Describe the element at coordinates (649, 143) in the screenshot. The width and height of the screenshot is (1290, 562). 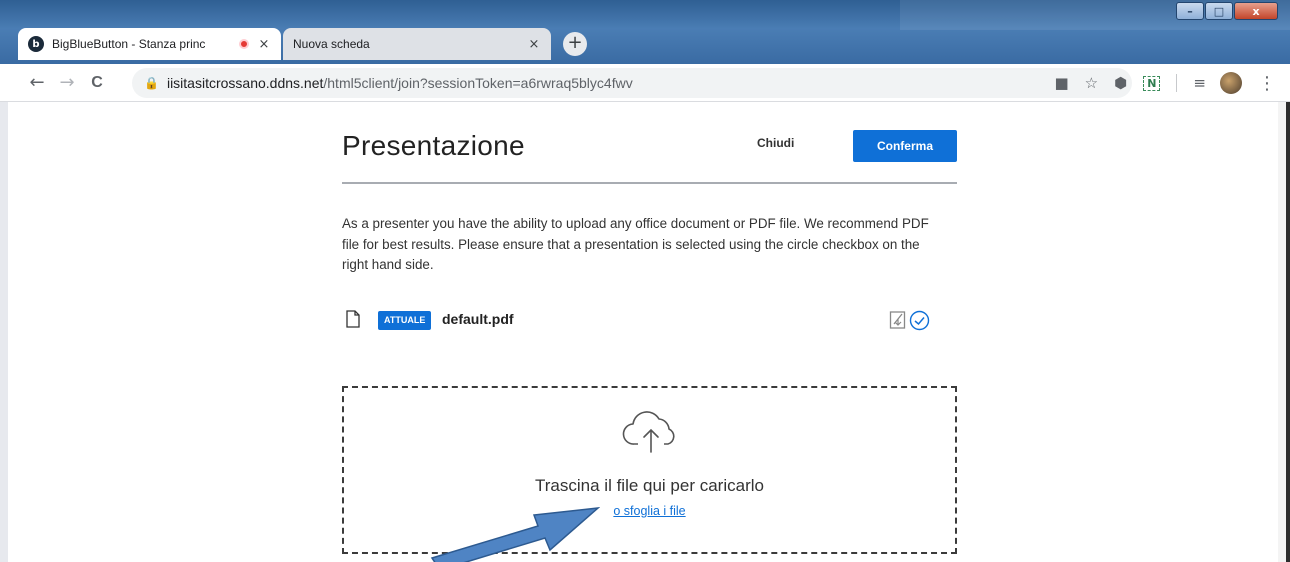
I see `modal-header: Presentazione Chiudi Conferma` at that location.